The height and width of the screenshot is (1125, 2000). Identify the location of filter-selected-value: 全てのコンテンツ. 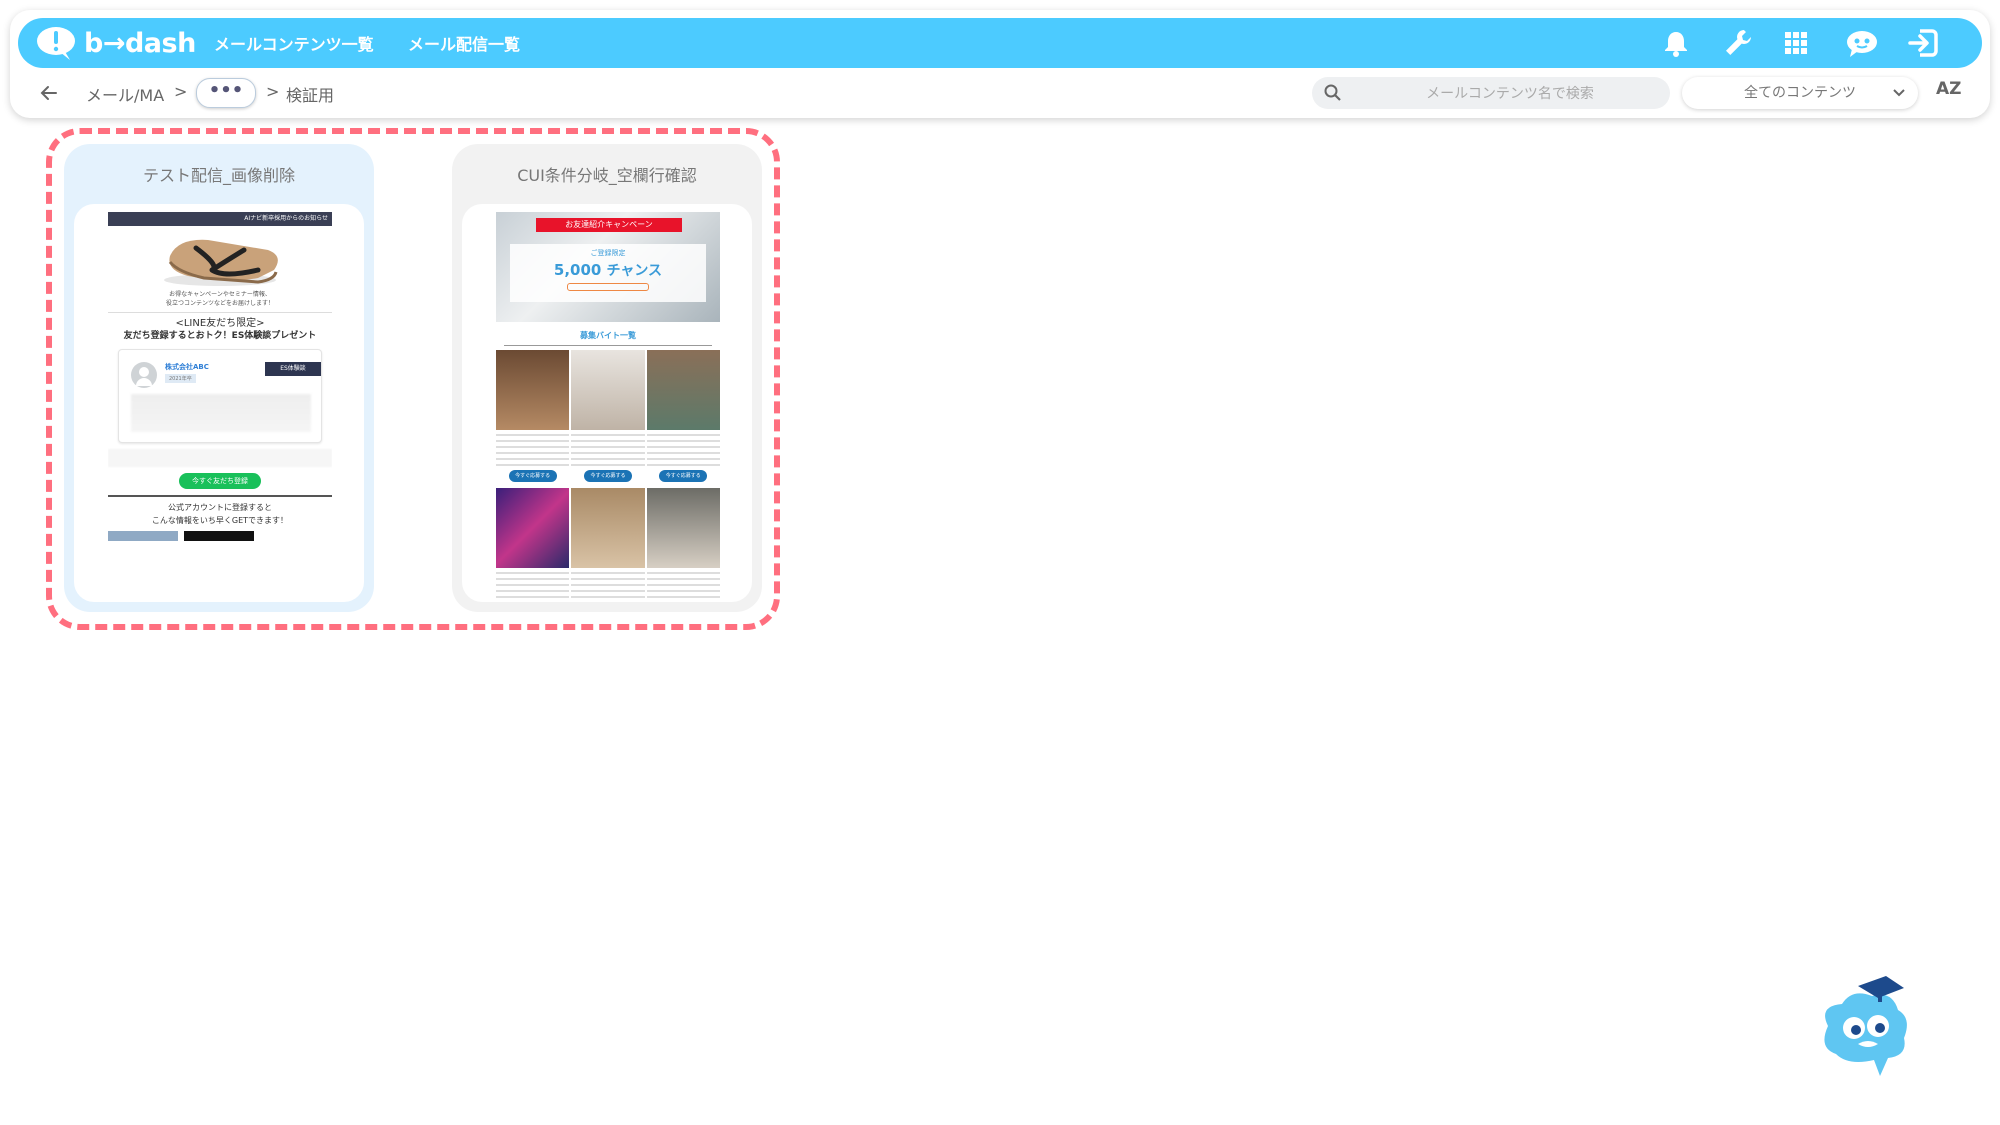
(1800, 93).